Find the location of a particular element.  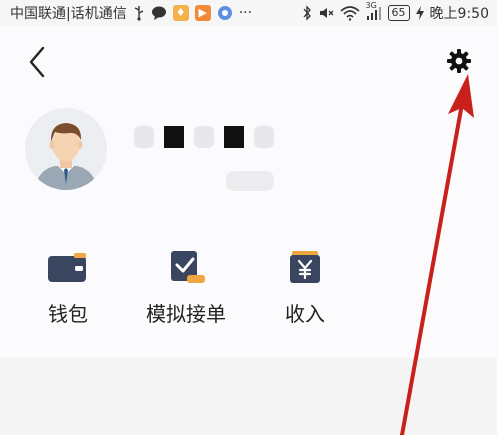

simulated-order-icon is located at coordinates (186, 268).